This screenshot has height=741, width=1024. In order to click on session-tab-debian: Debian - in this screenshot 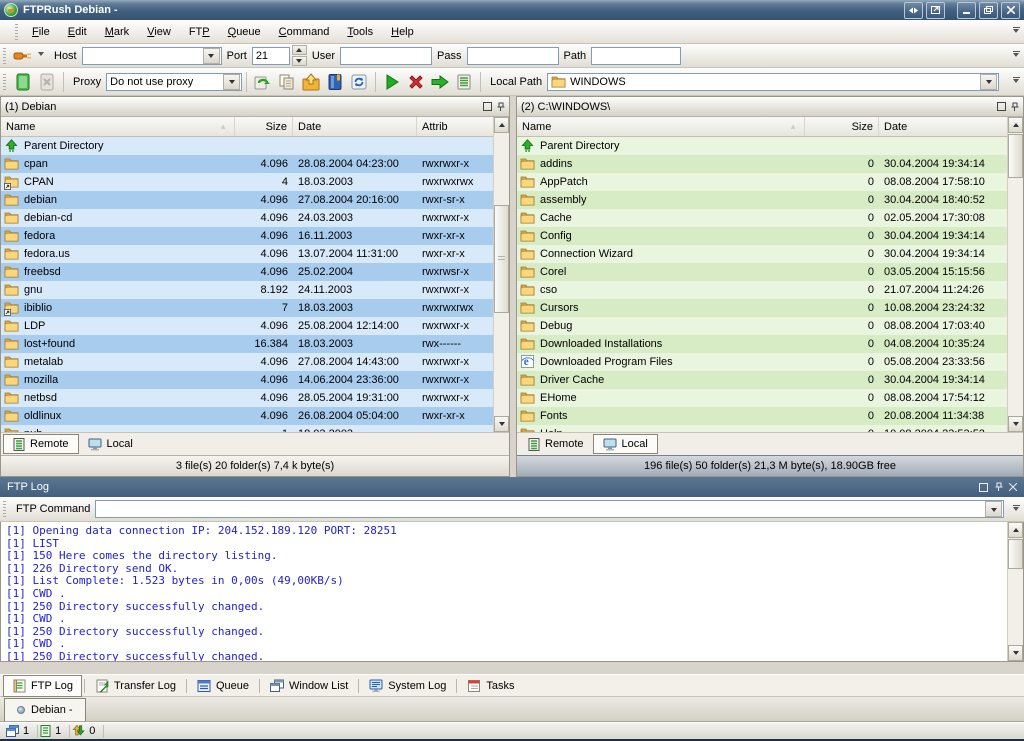, I will do `click(45, 709)`.